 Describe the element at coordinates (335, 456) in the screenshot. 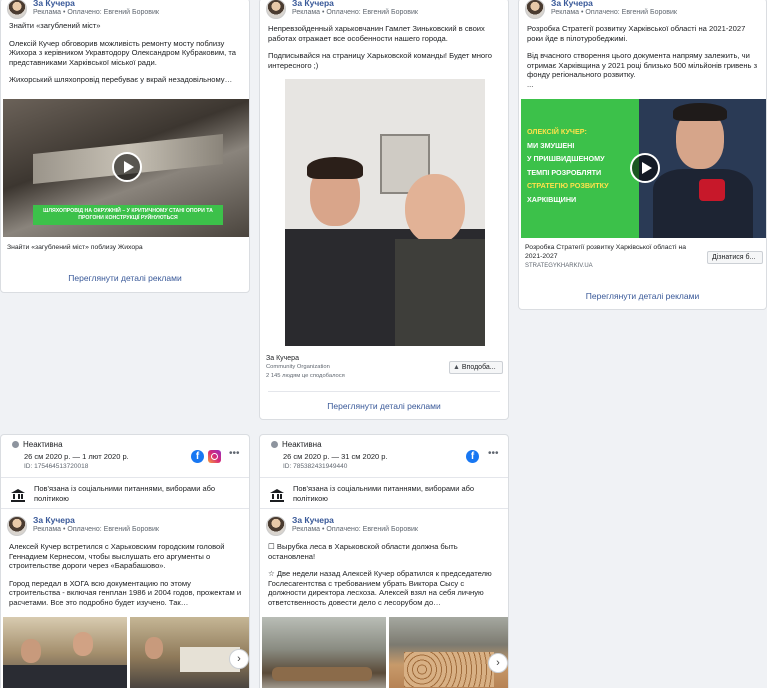

I see `ad-dates: 26 см 2020 р. — 31 см 2020 р.` at that location.